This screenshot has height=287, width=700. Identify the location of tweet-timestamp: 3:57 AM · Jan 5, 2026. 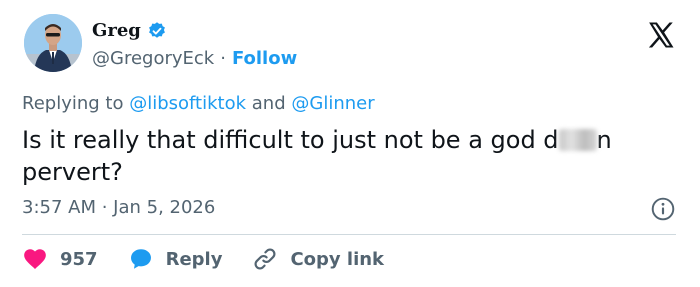
(118, 207).